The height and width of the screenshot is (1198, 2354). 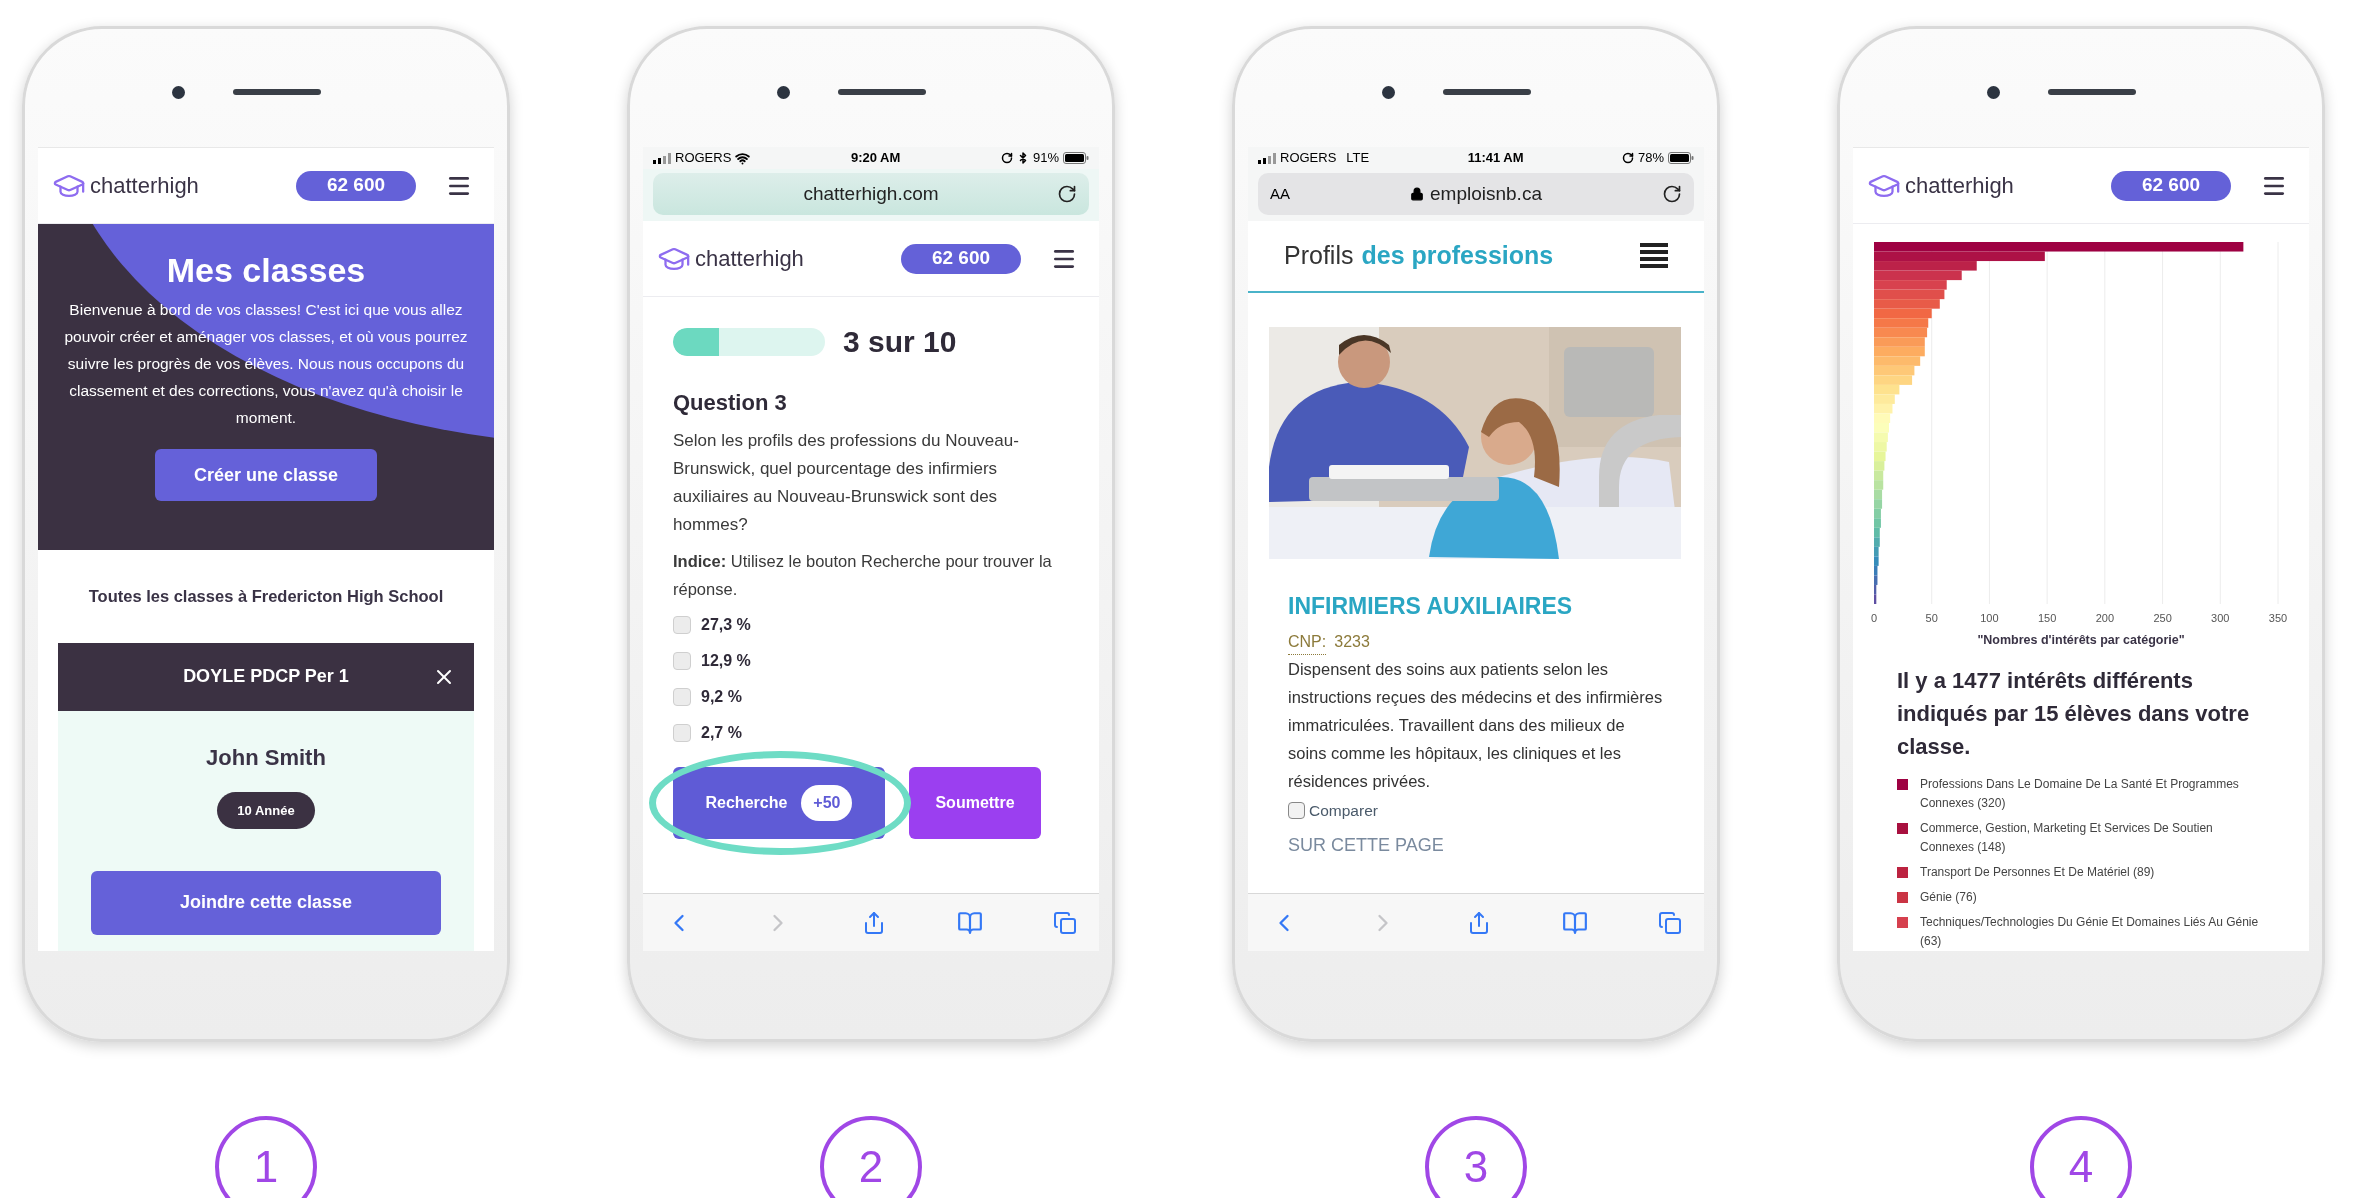 I want to click on search-button: Recherche +50, so click(x=779, y=803).